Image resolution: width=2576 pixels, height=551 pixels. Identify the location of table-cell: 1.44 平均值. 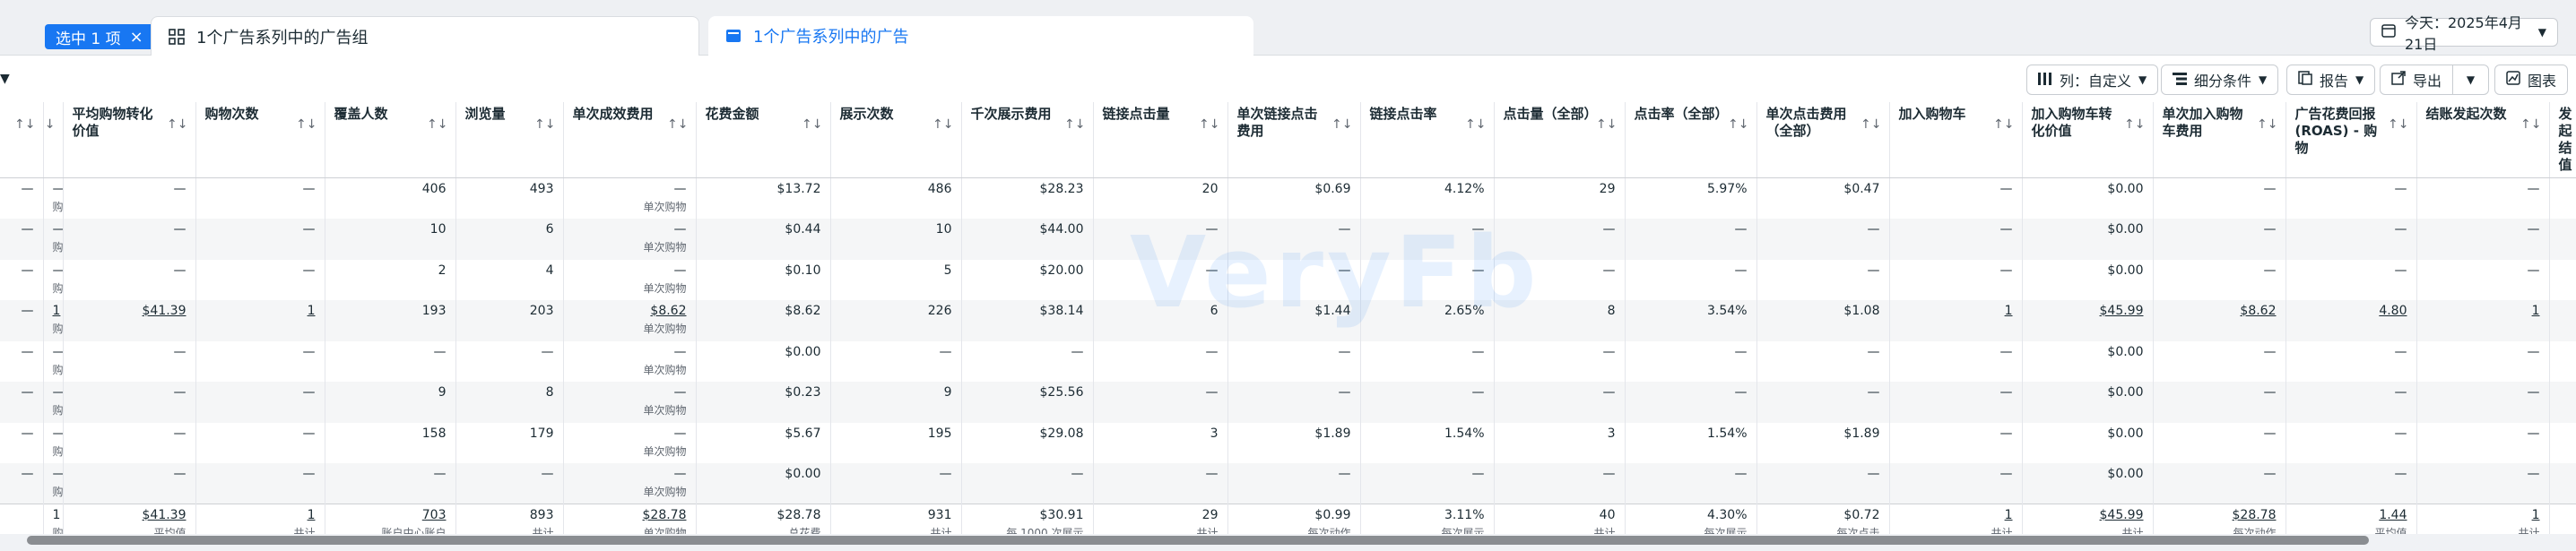
(2351, 519).